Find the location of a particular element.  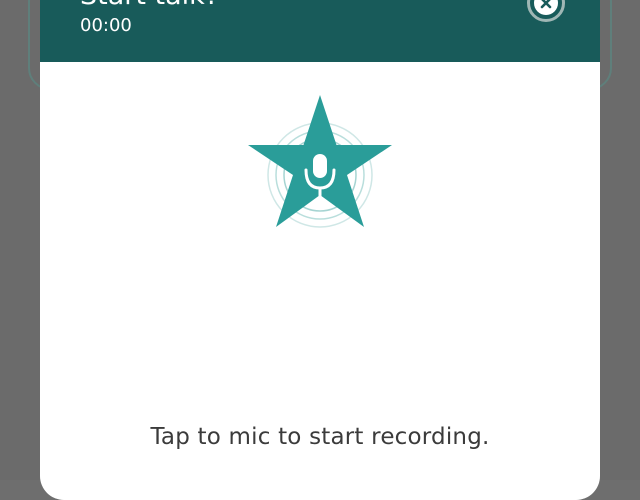

instruction-text: Tap to mic to start recording. is located at coordinates (320, 437).